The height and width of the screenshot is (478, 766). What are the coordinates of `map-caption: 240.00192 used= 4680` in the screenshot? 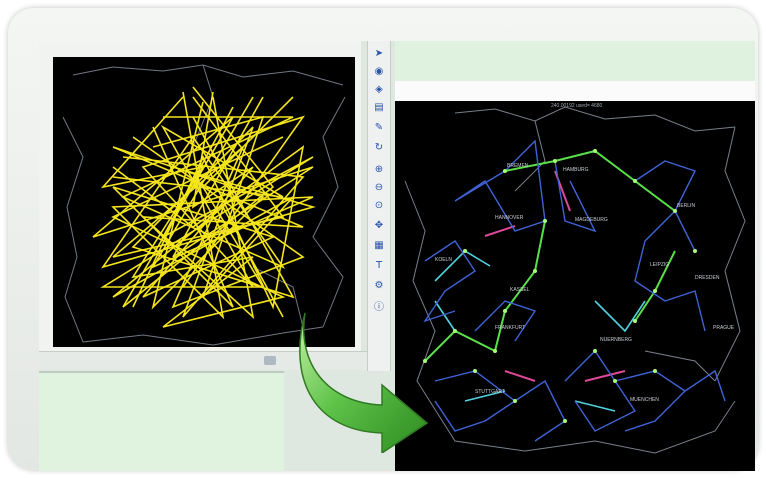 It's located at (577, 106).